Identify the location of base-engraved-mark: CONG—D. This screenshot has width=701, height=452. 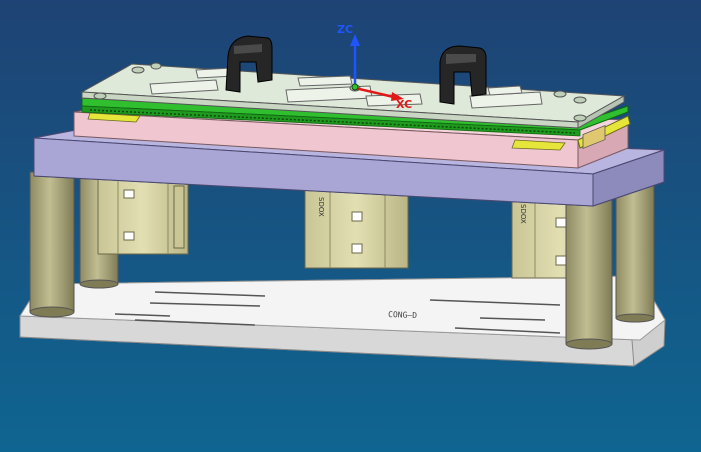
(402, 315).